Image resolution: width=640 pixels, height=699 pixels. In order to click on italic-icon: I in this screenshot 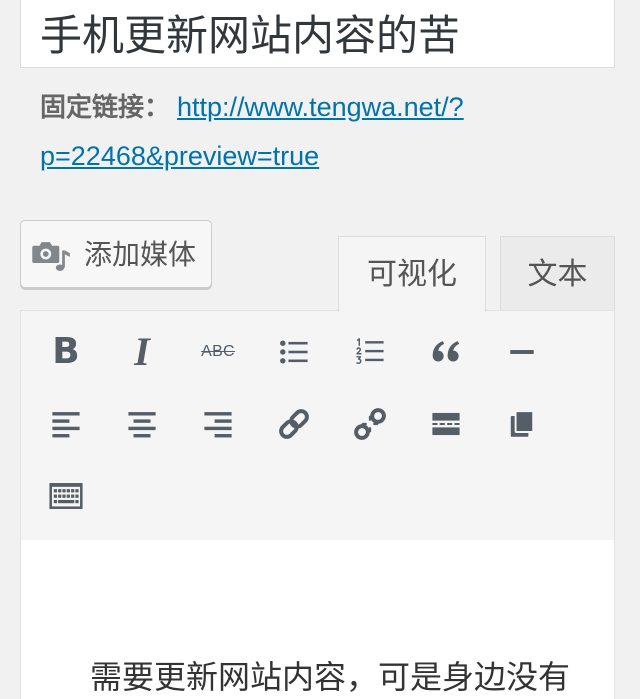, I will do `click(142, 351)`.